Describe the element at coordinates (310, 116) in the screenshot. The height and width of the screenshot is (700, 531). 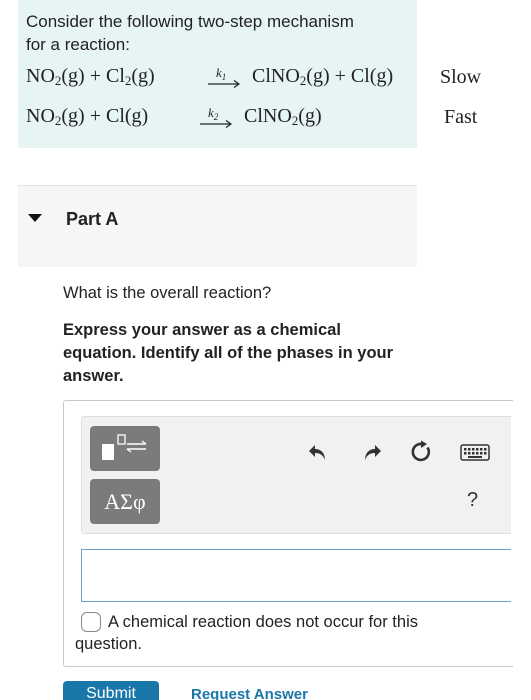
I see `step-2-product-tail: (g)` at that location.